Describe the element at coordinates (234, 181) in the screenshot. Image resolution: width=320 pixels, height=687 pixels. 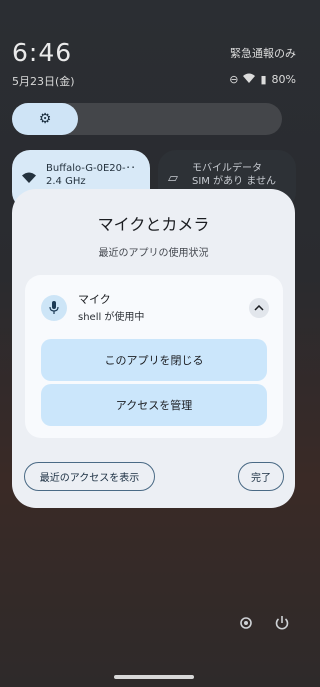
I see `mobile-tile-status: SIM があり ません` at that location.